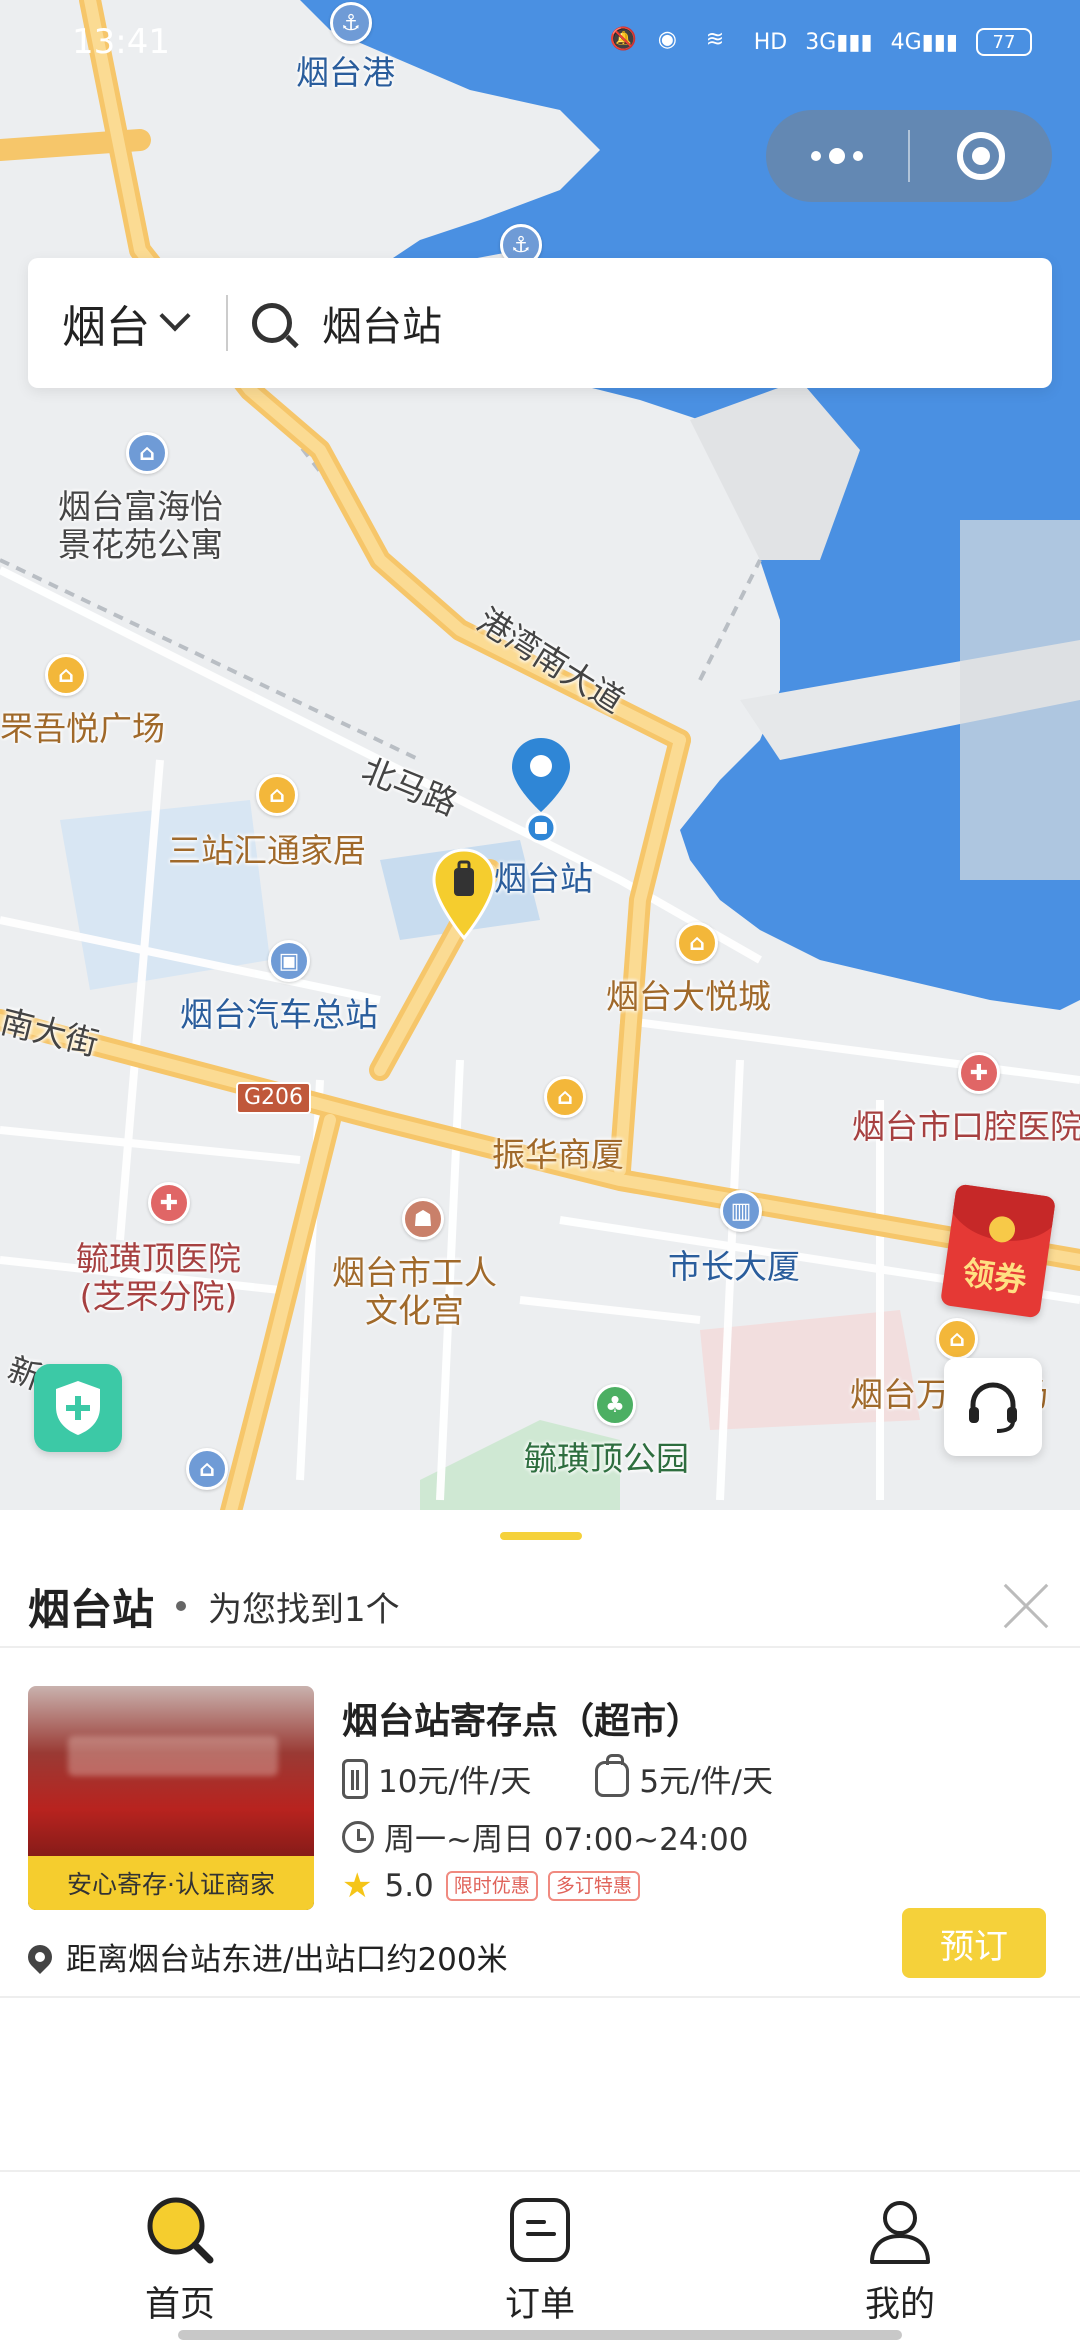 The height and width of the screenshot is (2340, 1080). What do you see at coordinates (540, 323) in the screenshot?
I see `search-bar: 烟台 烟台站` at bounding box center [540, 323].